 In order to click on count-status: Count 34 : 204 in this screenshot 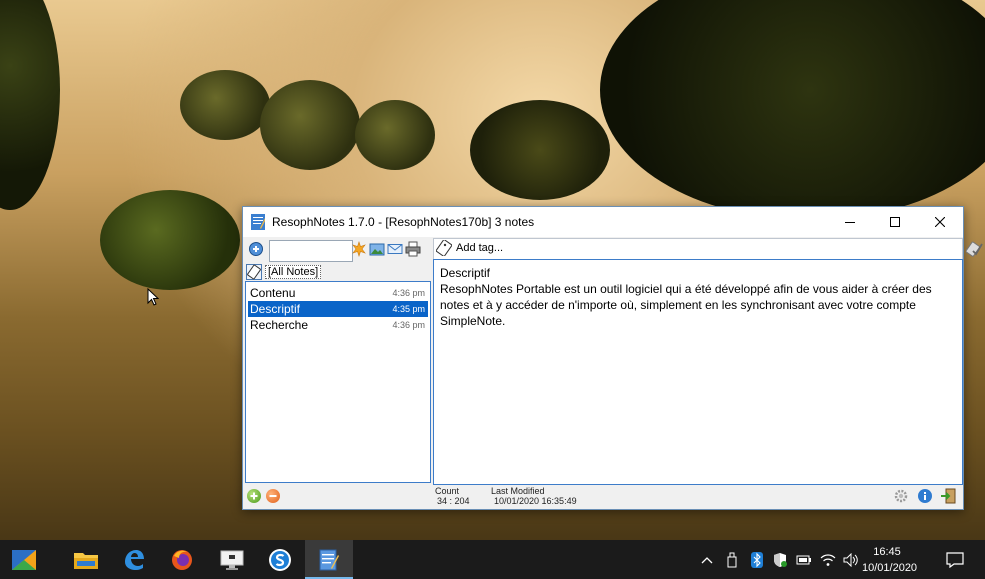, I will do `click(452, 496)`.